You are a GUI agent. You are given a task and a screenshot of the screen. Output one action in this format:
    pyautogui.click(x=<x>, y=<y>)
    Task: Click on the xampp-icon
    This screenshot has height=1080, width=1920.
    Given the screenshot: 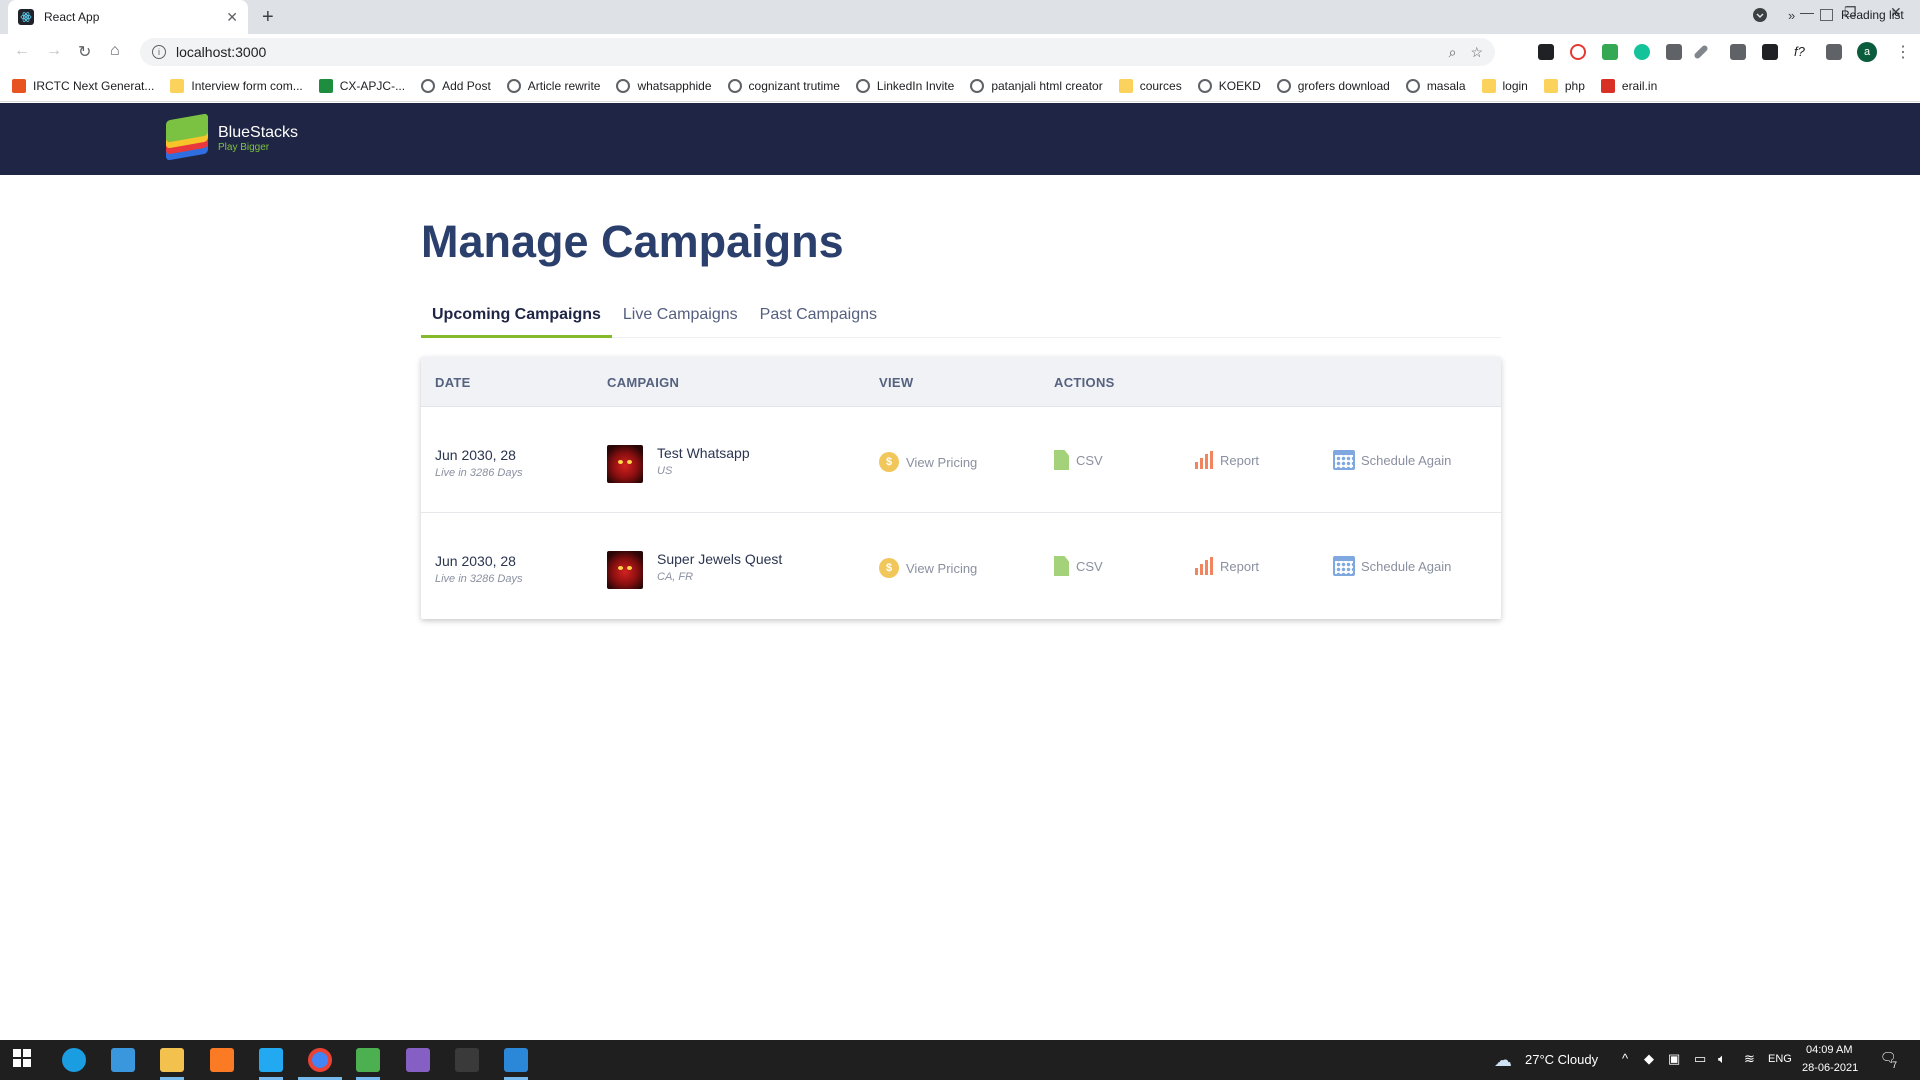 What is the action you would take?
    pyautogui.click(x=222, y=1060)
    